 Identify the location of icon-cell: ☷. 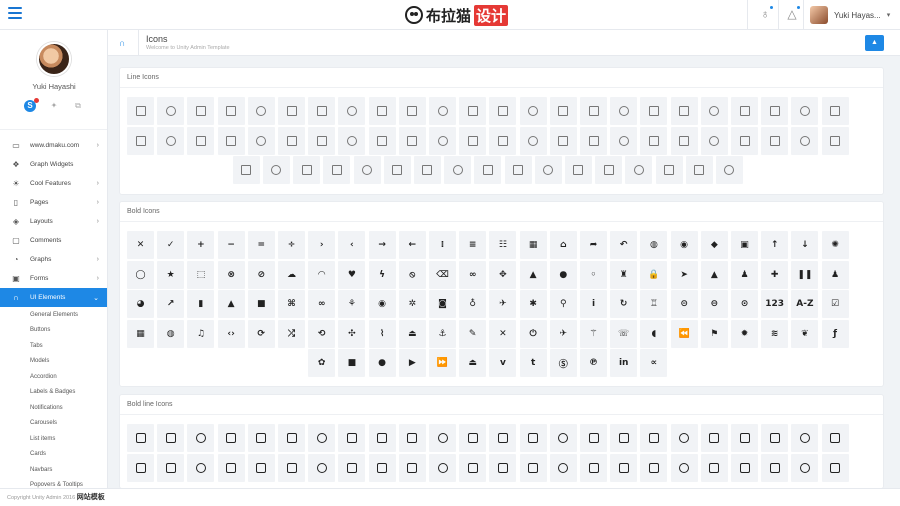
(503, 245).